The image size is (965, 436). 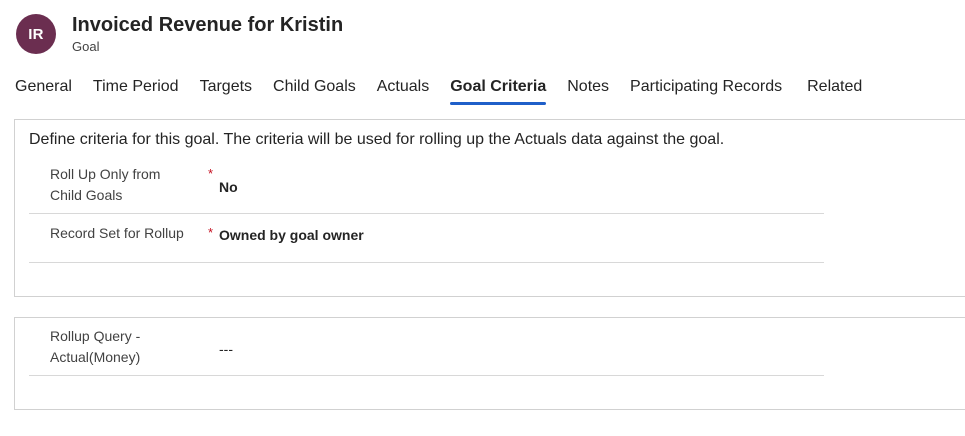 I want to click on field-label: Roll Up Only from Child Goals, so click(x=105, y=184).